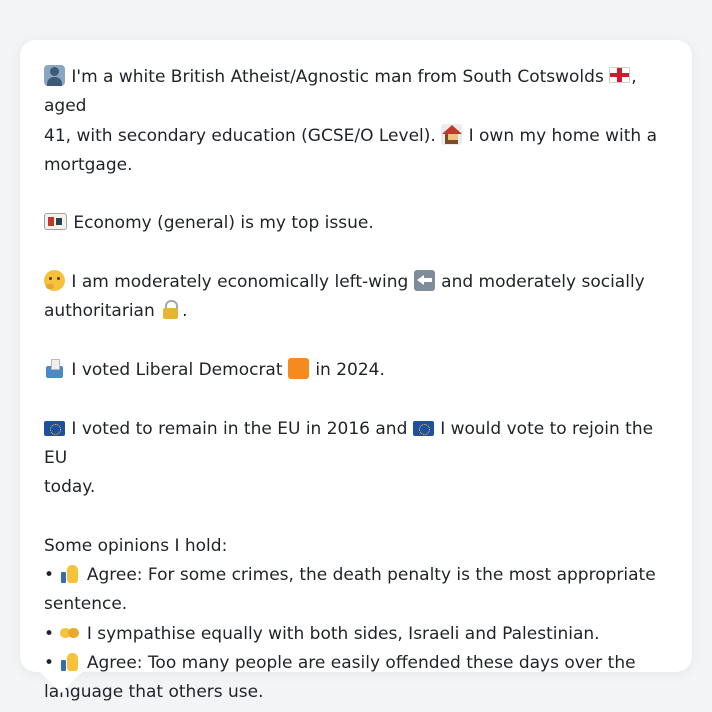  I want to click on opinion-text-cont: language that others use., so click(154, 692).